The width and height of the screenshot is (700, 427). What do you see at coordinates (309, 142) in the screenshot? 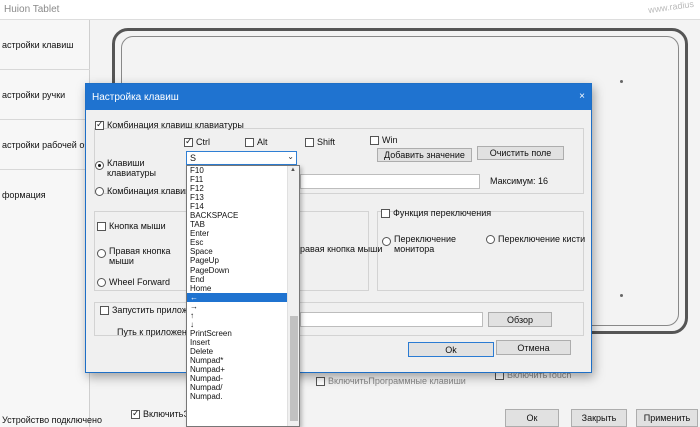
I see `shift-checkbox` at bounding box center [309, 142].